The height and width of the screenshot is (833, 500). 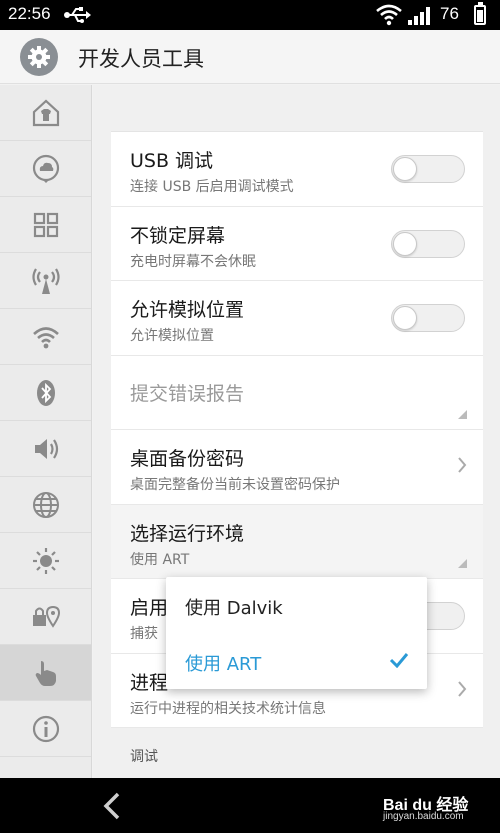 I want to click on sidebar-item-about, so click(x=45, y=729).